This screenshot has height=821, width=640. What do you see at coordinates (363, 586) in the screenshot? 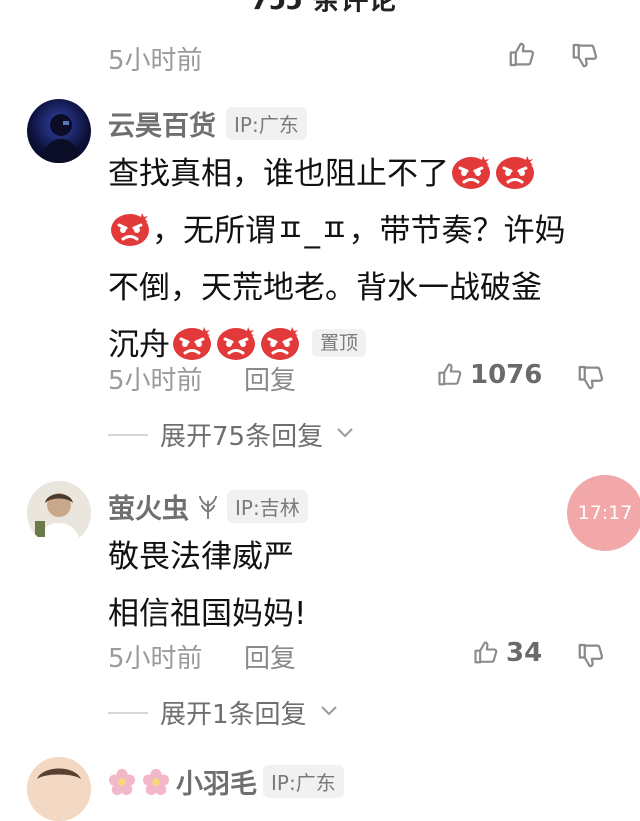
I see `comment-text: 敬畏法律威严 相信祖国妈妈!` at bounding box center [363, 586].